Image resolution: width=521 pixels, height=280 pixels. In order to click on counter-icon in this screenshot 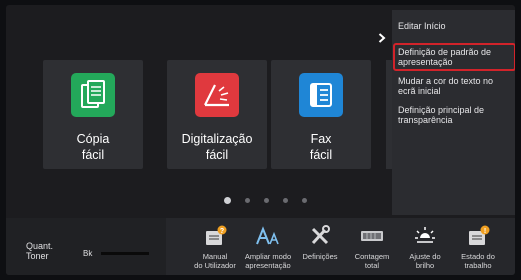, I will do `click(372, 236)`.